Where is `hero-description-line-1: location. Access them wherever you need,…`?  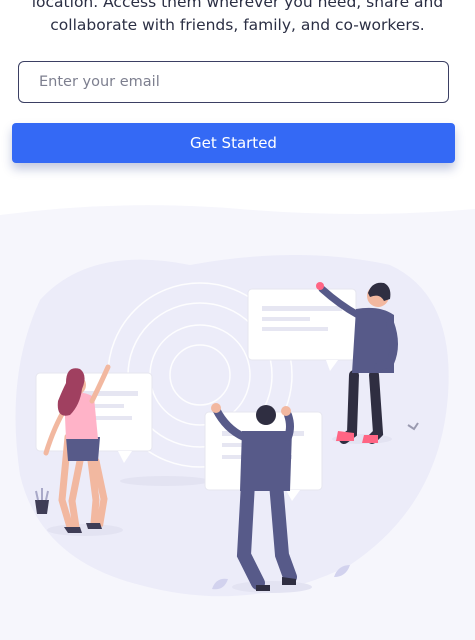
hero-description-line-1: location. Access them wherever you need,… is located at coordinates (237, 5).